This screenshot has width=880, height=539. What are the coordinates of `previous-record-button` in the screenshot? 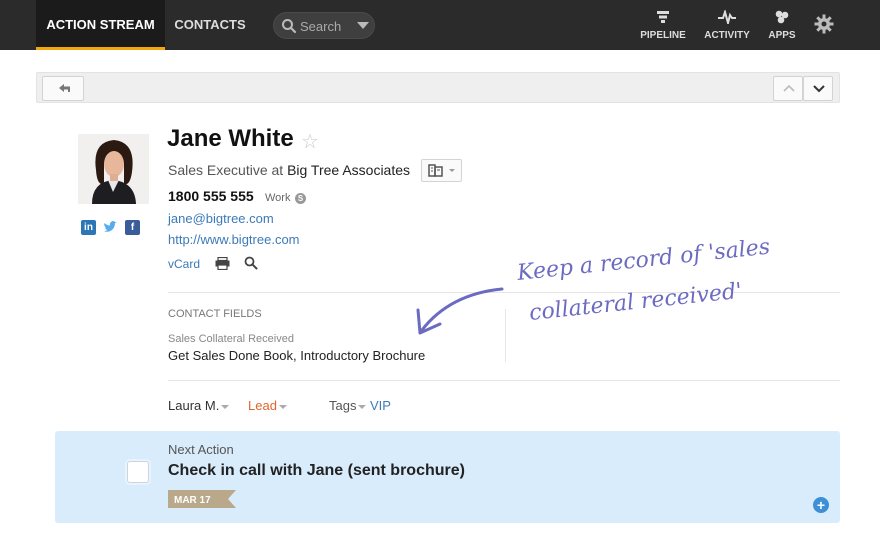 It's located at (788, 88).